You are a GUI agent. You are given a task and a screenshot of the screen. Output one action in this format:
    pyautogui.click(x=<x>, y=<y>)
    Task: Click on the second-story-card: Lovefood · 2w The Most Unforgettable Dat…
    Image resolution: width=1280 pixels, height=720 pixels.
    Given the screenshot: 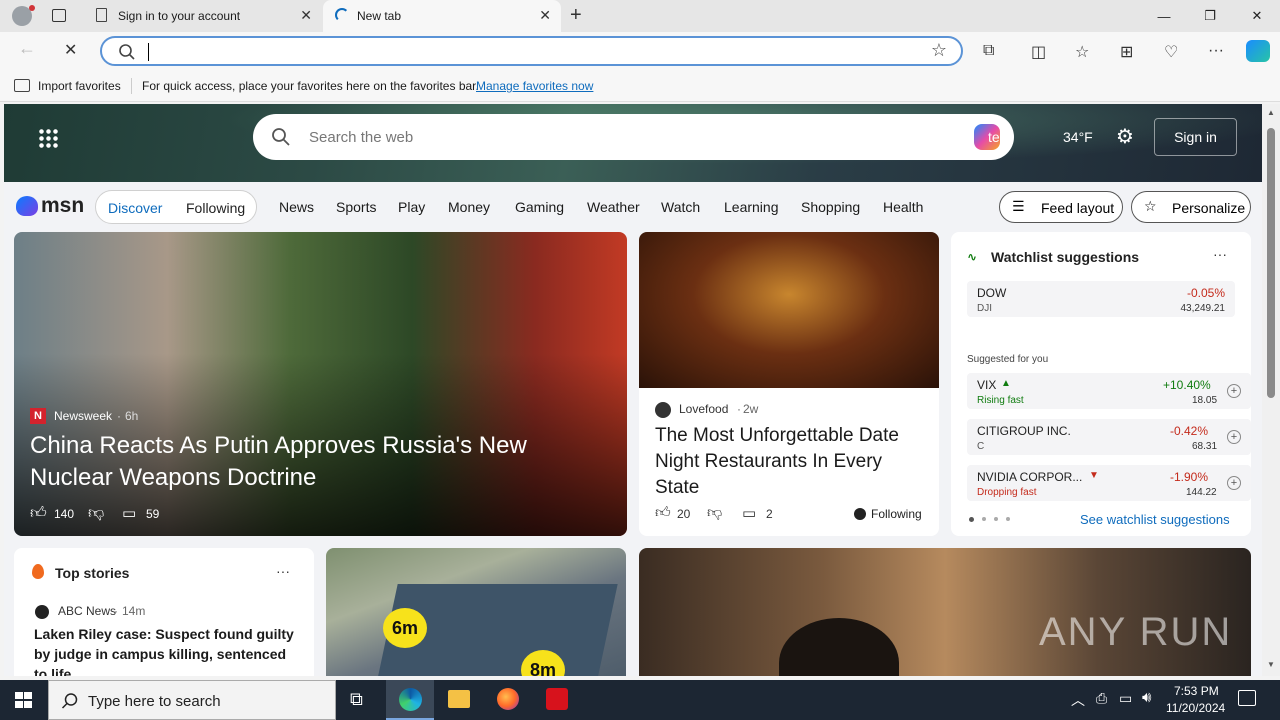 What is the action you would take?
    pyautogui.click(x=789, y=384)
    